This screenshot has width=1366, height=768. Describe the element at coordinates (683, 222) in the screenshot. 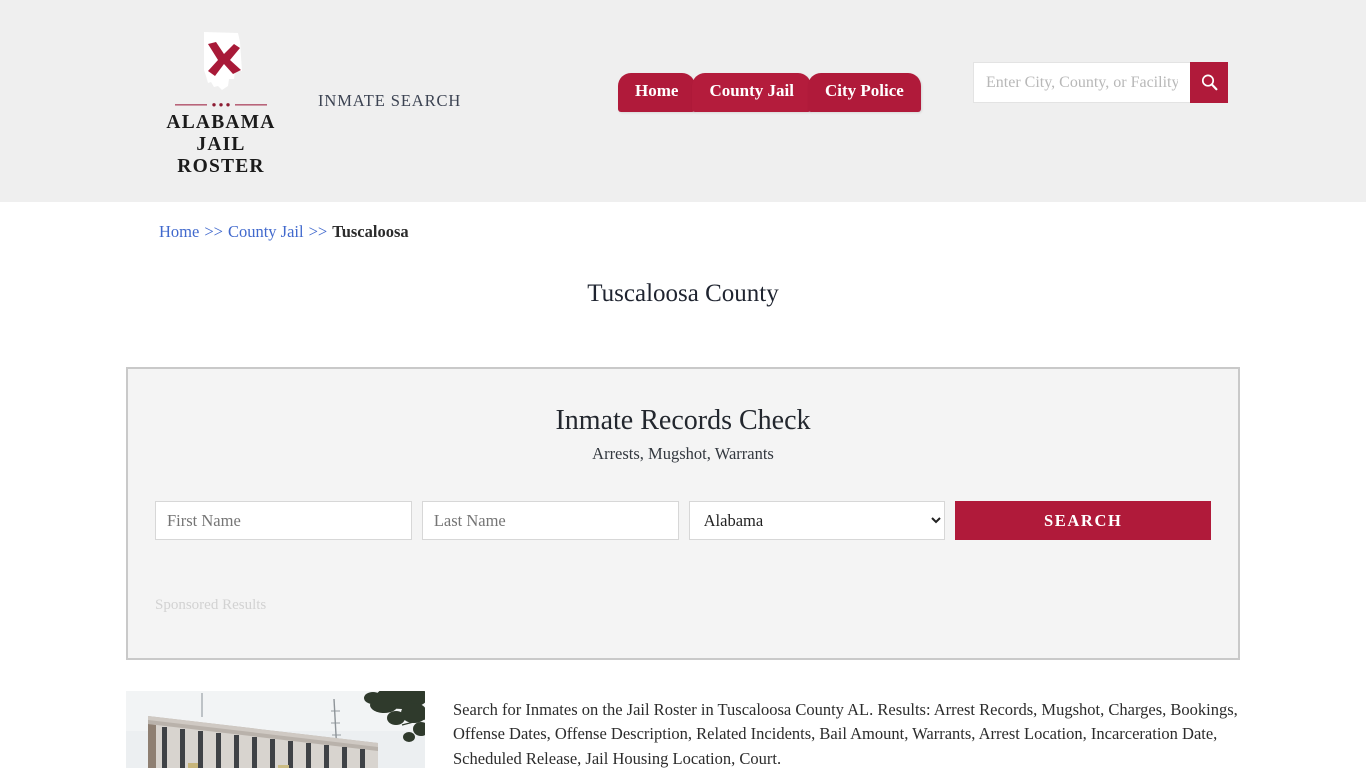

I see `breadcrumb: Home >> County Jail >> Tuscaloosa` at that location.